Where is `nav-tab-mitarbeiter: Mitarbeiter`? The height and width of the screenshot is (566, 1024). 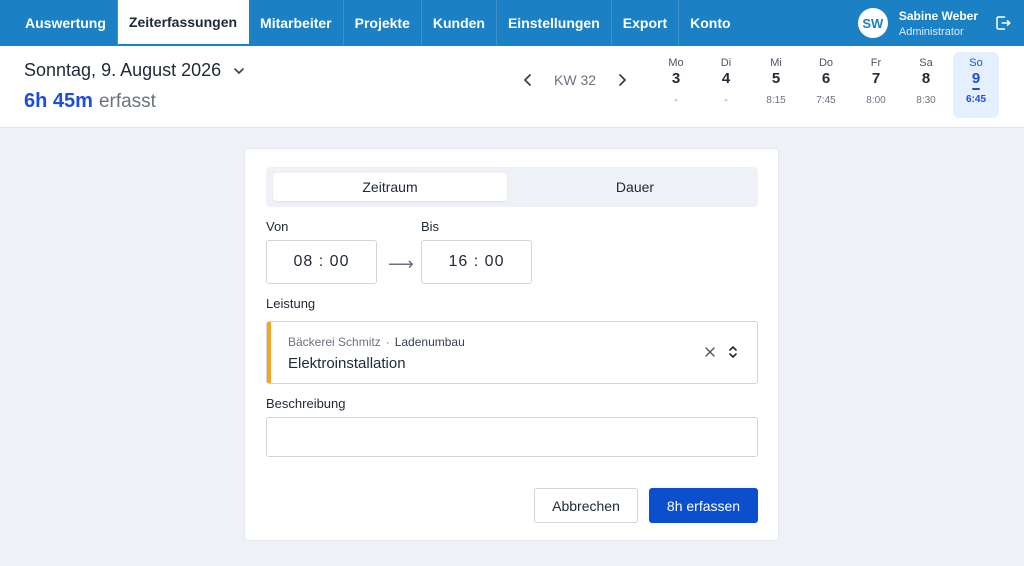 nav-tab-mitarbeiter: Mitarbeiter is located at coordinates (296, 23).